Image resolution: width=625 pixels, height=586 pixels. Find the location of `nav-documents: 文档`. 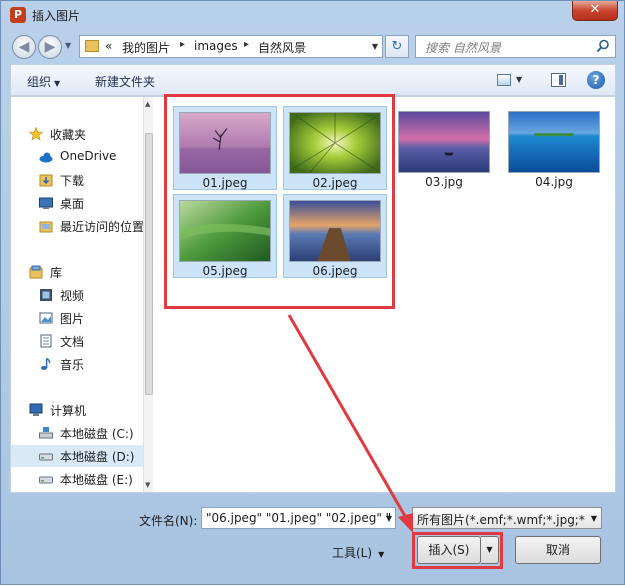

nav-documents: 文档 is located at coordinates (81, 341).